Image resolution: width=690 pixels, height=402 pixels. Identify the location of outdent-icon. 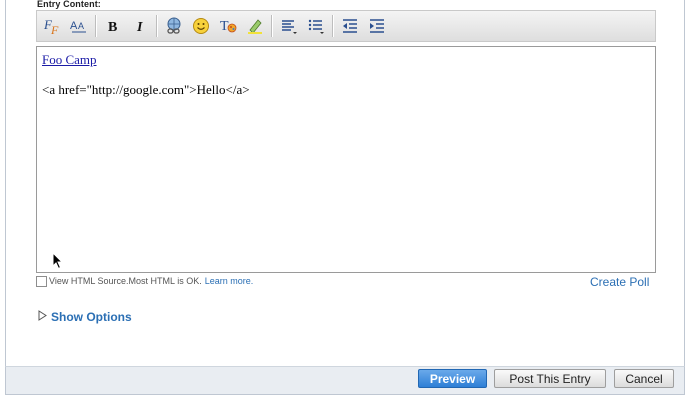
(350, 26).